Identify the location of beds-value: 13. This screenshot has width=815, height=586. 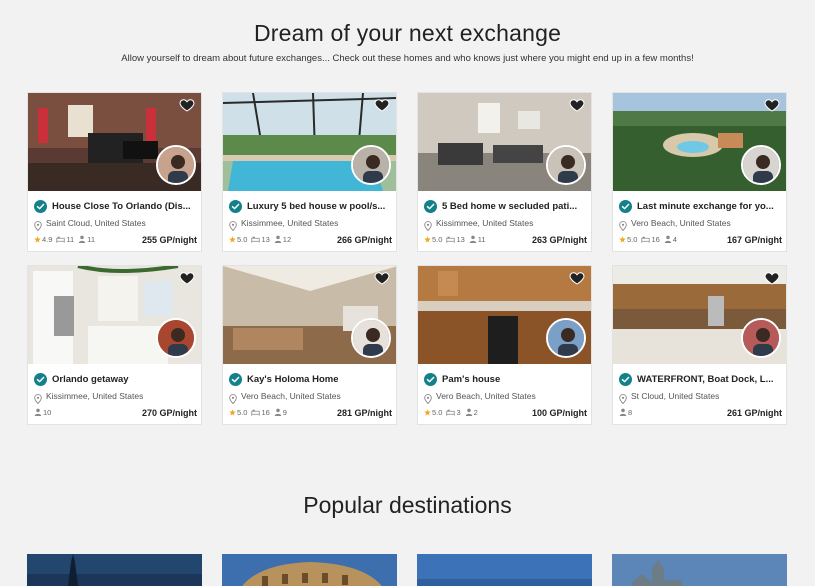
(460, 239).